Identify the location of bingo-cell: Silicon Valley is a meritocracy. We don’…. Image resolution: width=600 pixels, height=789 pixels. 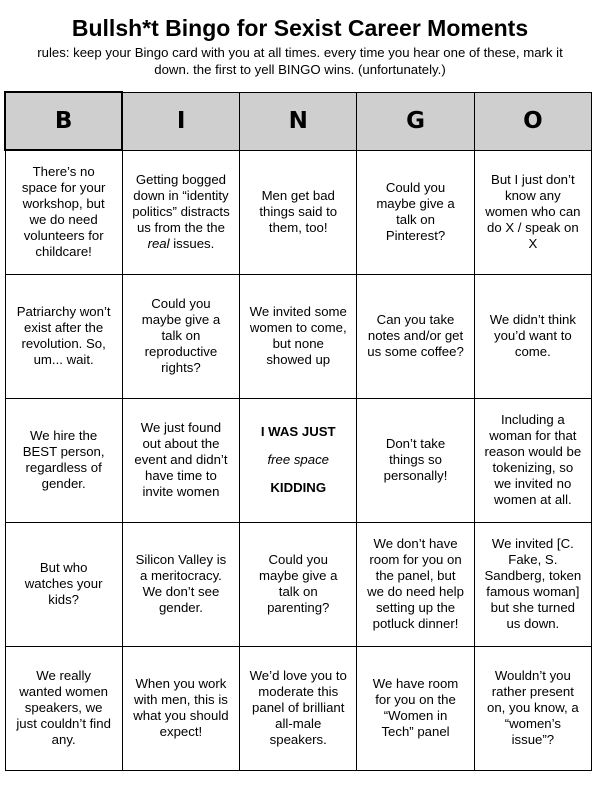
(181, 584).